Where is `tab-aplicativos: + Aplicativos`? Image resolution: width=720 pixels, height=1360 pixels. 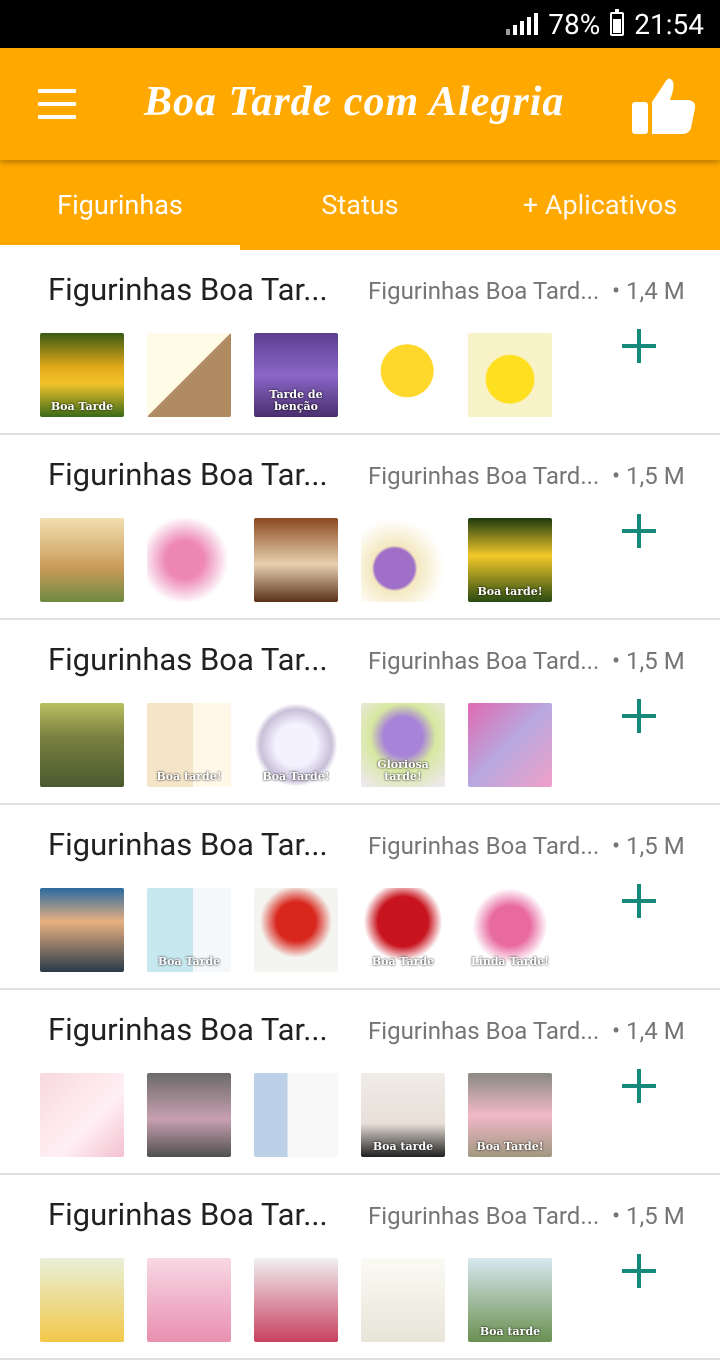
tab-aplicativos: + Aplicativos is located at coordinates (600, 205).